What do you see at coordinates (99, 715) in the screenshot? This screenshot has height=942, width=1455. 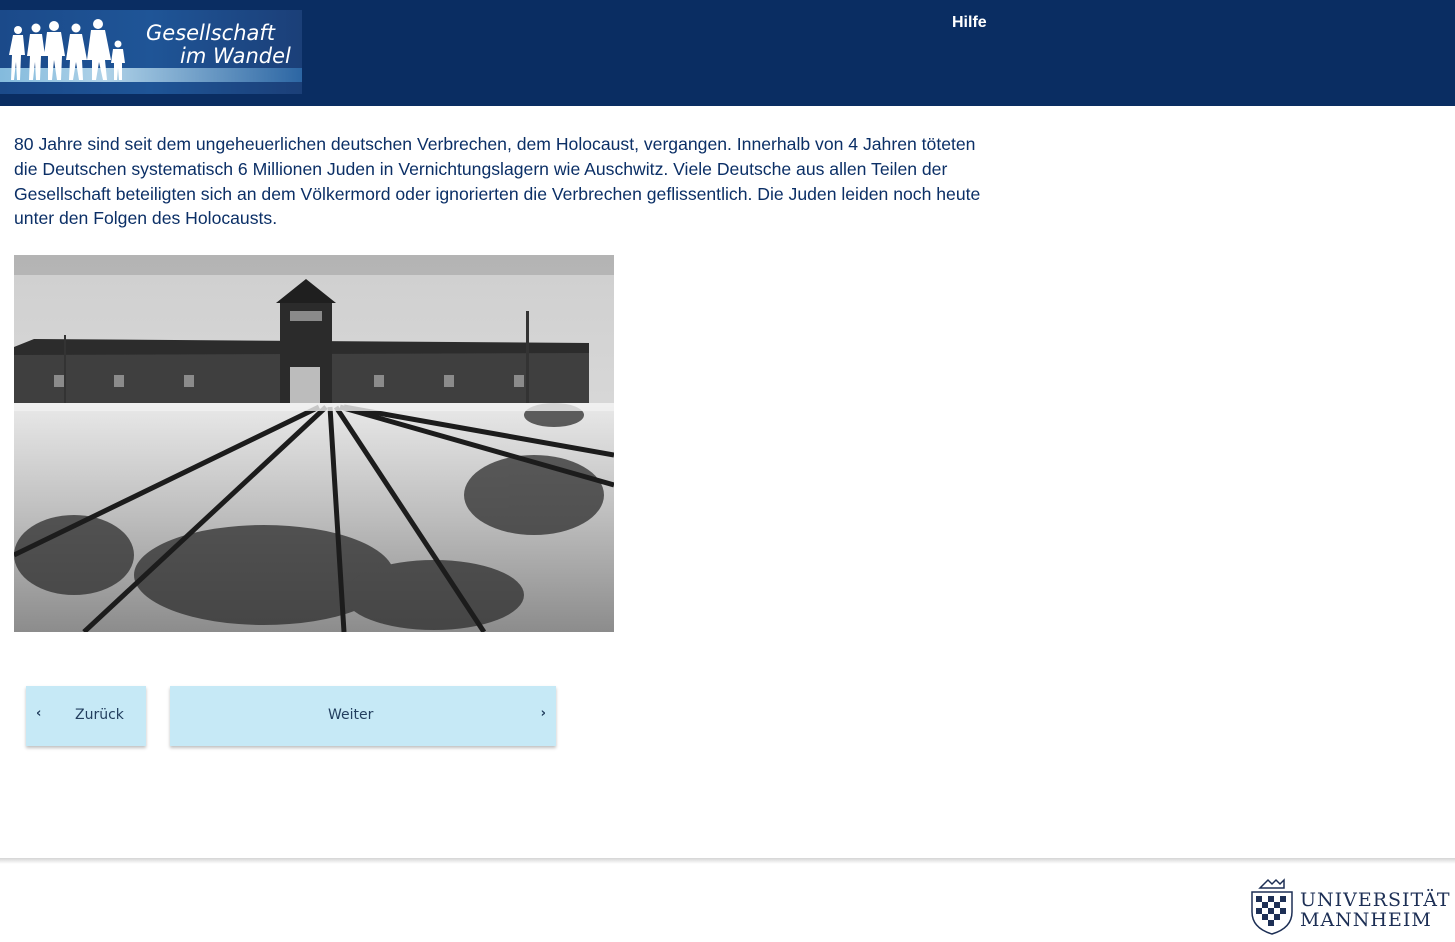 I see `back-button-label: Zurück` at bounding box center [99, 715].